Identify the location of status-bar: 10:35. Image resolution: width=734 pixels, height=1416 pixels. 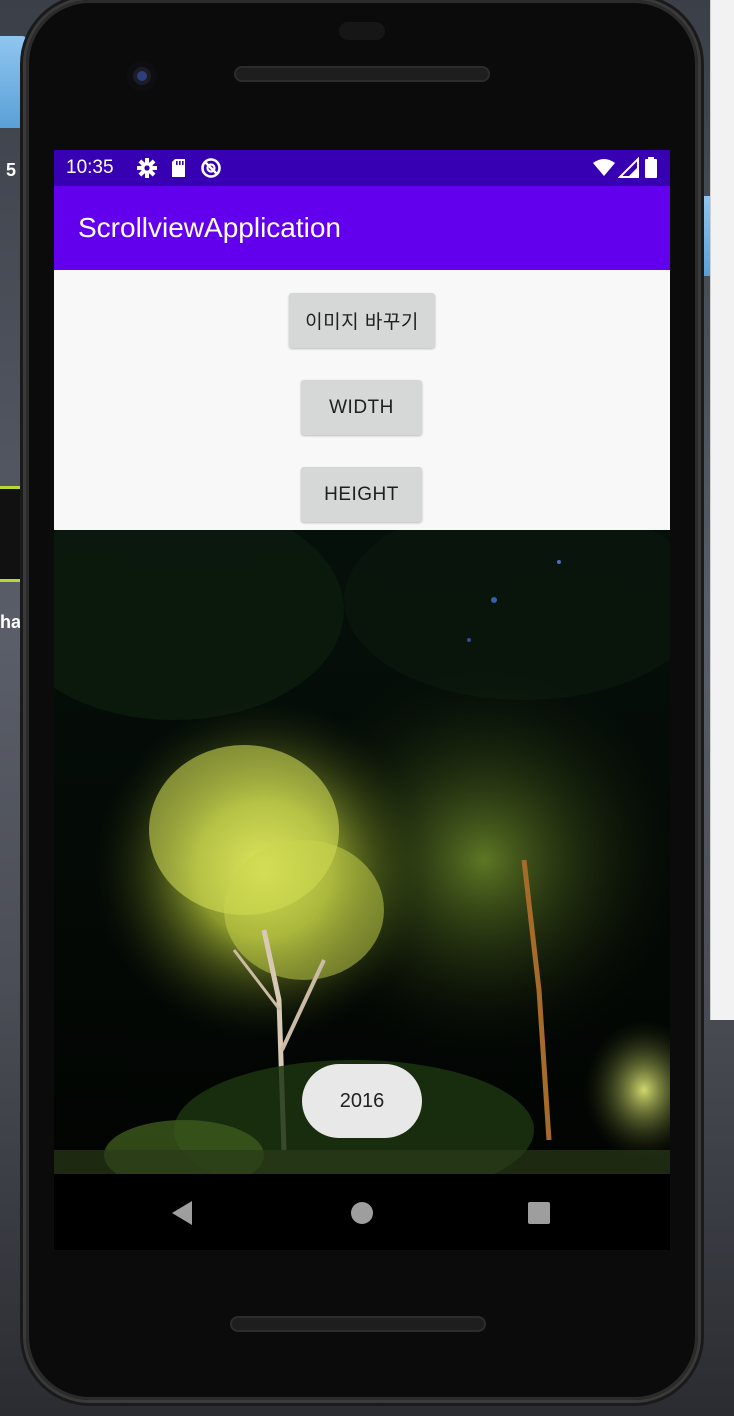
(362, 168).